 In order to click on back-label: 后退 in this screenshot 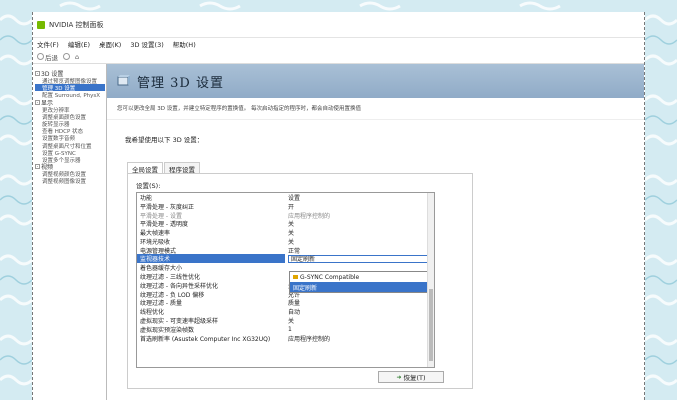, I will do `click(51, 57)`.